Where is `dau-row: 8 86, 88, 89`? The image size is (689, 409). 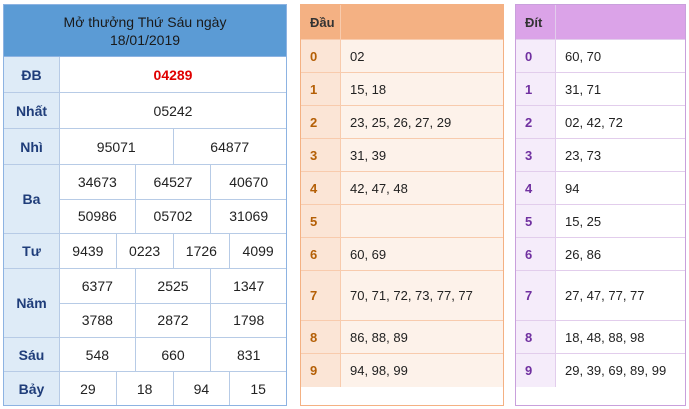 dau-row: 8 86, 88, 89 is located at coordinates (402, 337).